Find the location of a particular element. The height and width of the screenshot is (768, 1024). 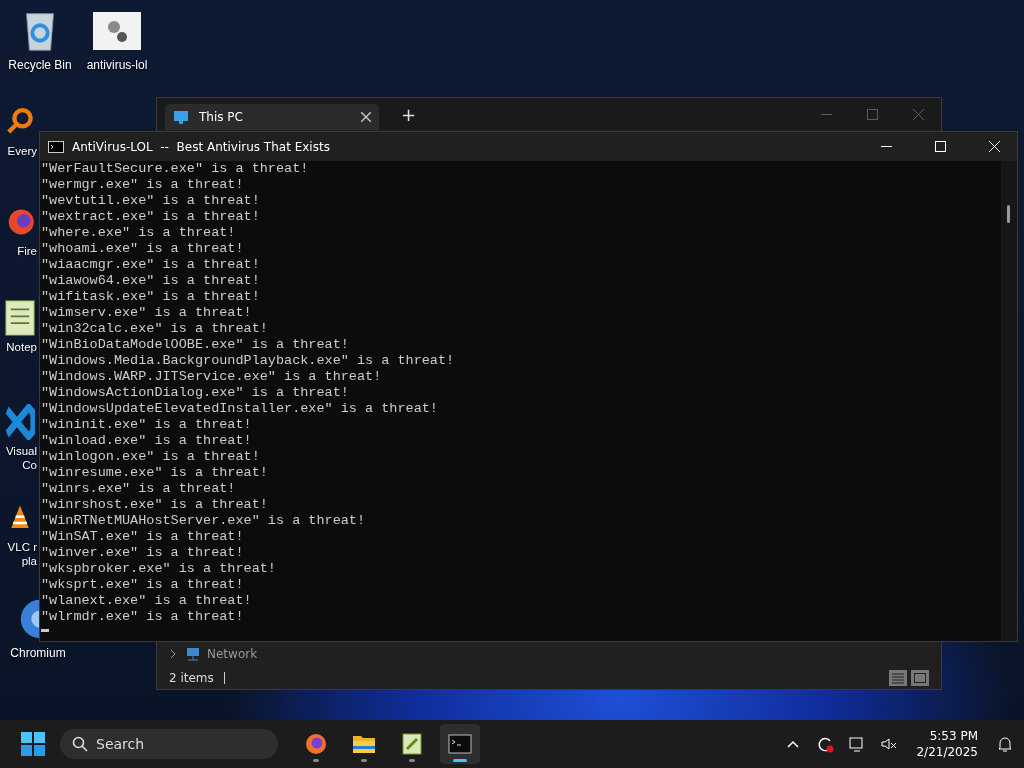

search-icon is located at coordinates (80, 744).